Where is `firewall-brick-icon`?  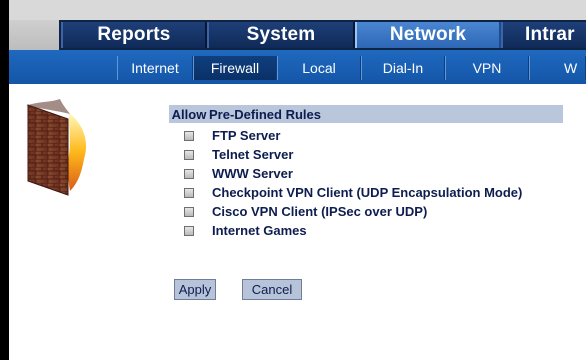 firewall-brick-icon is located at coordinates (56, 147).